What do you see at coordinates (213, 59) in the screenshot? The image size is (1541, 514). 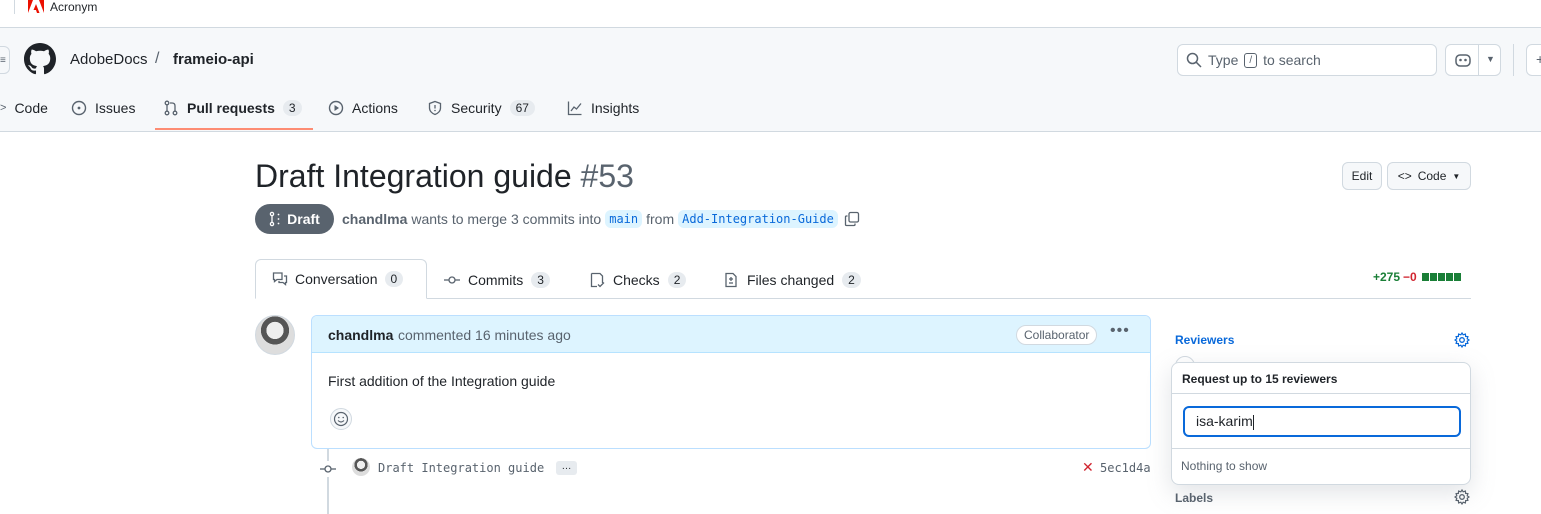 I see `repo-name-link: frameio-api` at bounding box center [213, 59].